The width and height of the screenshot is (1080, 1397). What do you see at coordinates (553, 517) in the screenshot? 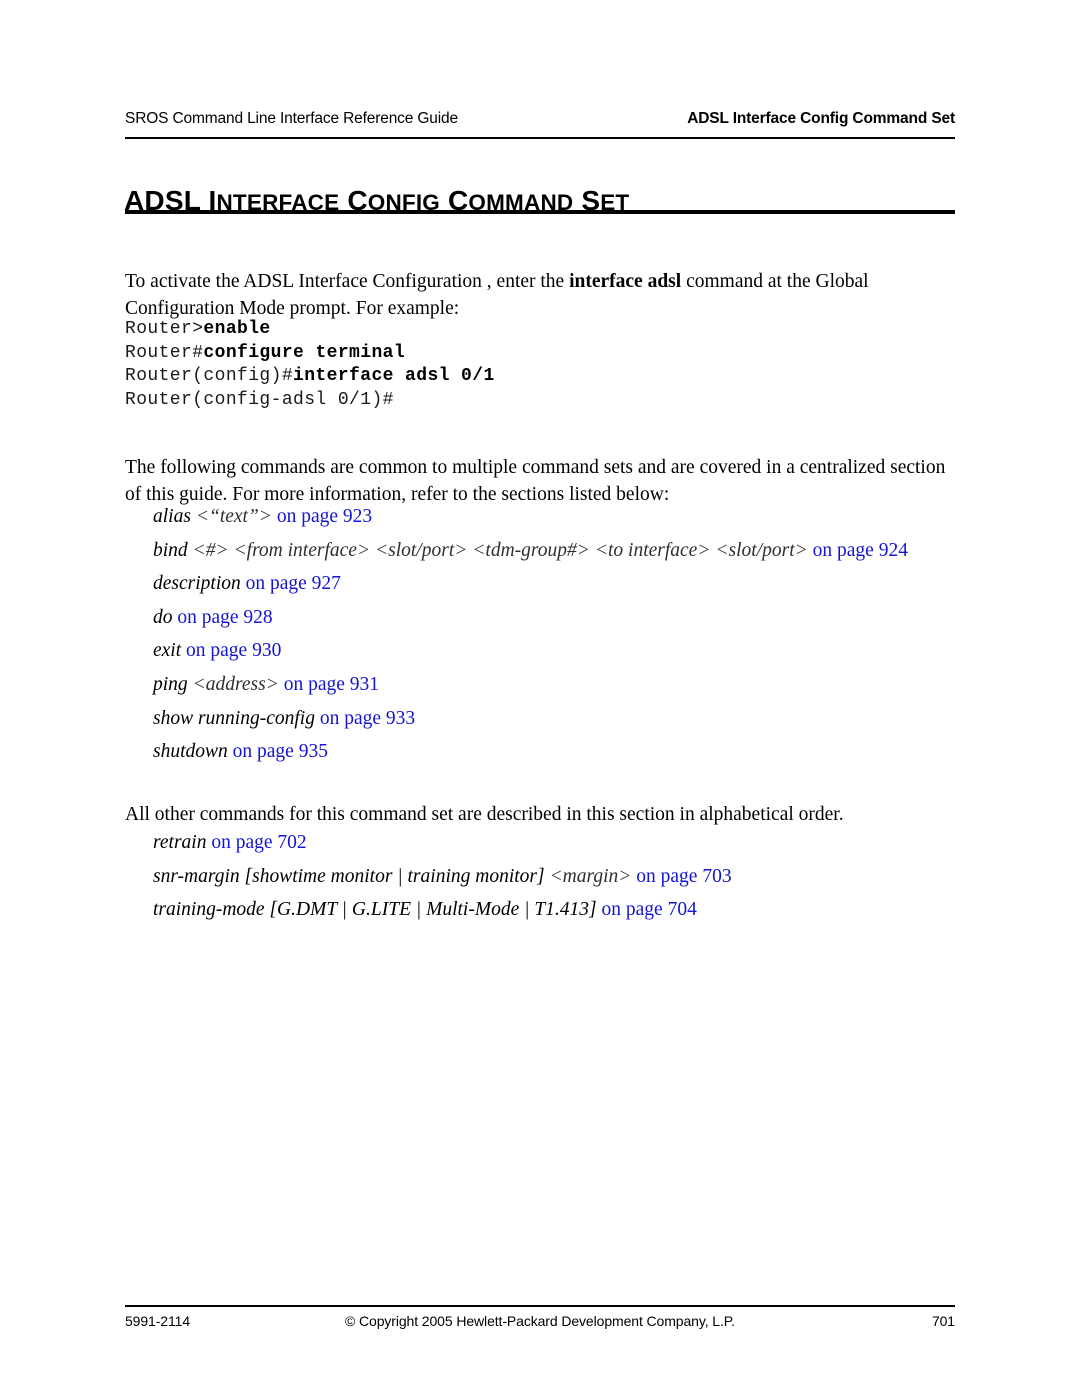
I see `xref-link-item: alias <“text”> on page 923` at bounding box center [553, 517].